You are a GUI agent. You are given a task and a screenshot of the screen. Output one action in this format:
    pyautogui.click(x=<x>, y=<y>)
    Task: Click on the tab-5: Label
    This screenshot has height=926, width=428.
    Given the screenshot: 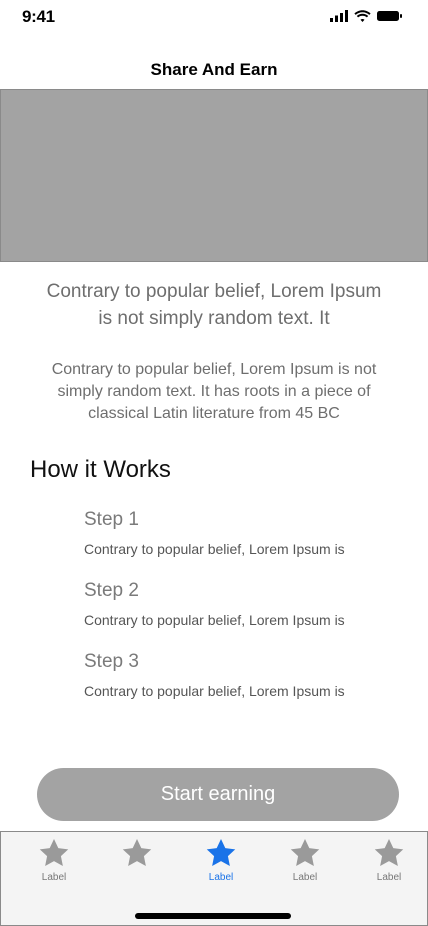 What is the action you would take?
    pyautogui.click(x=387, y=864)
    